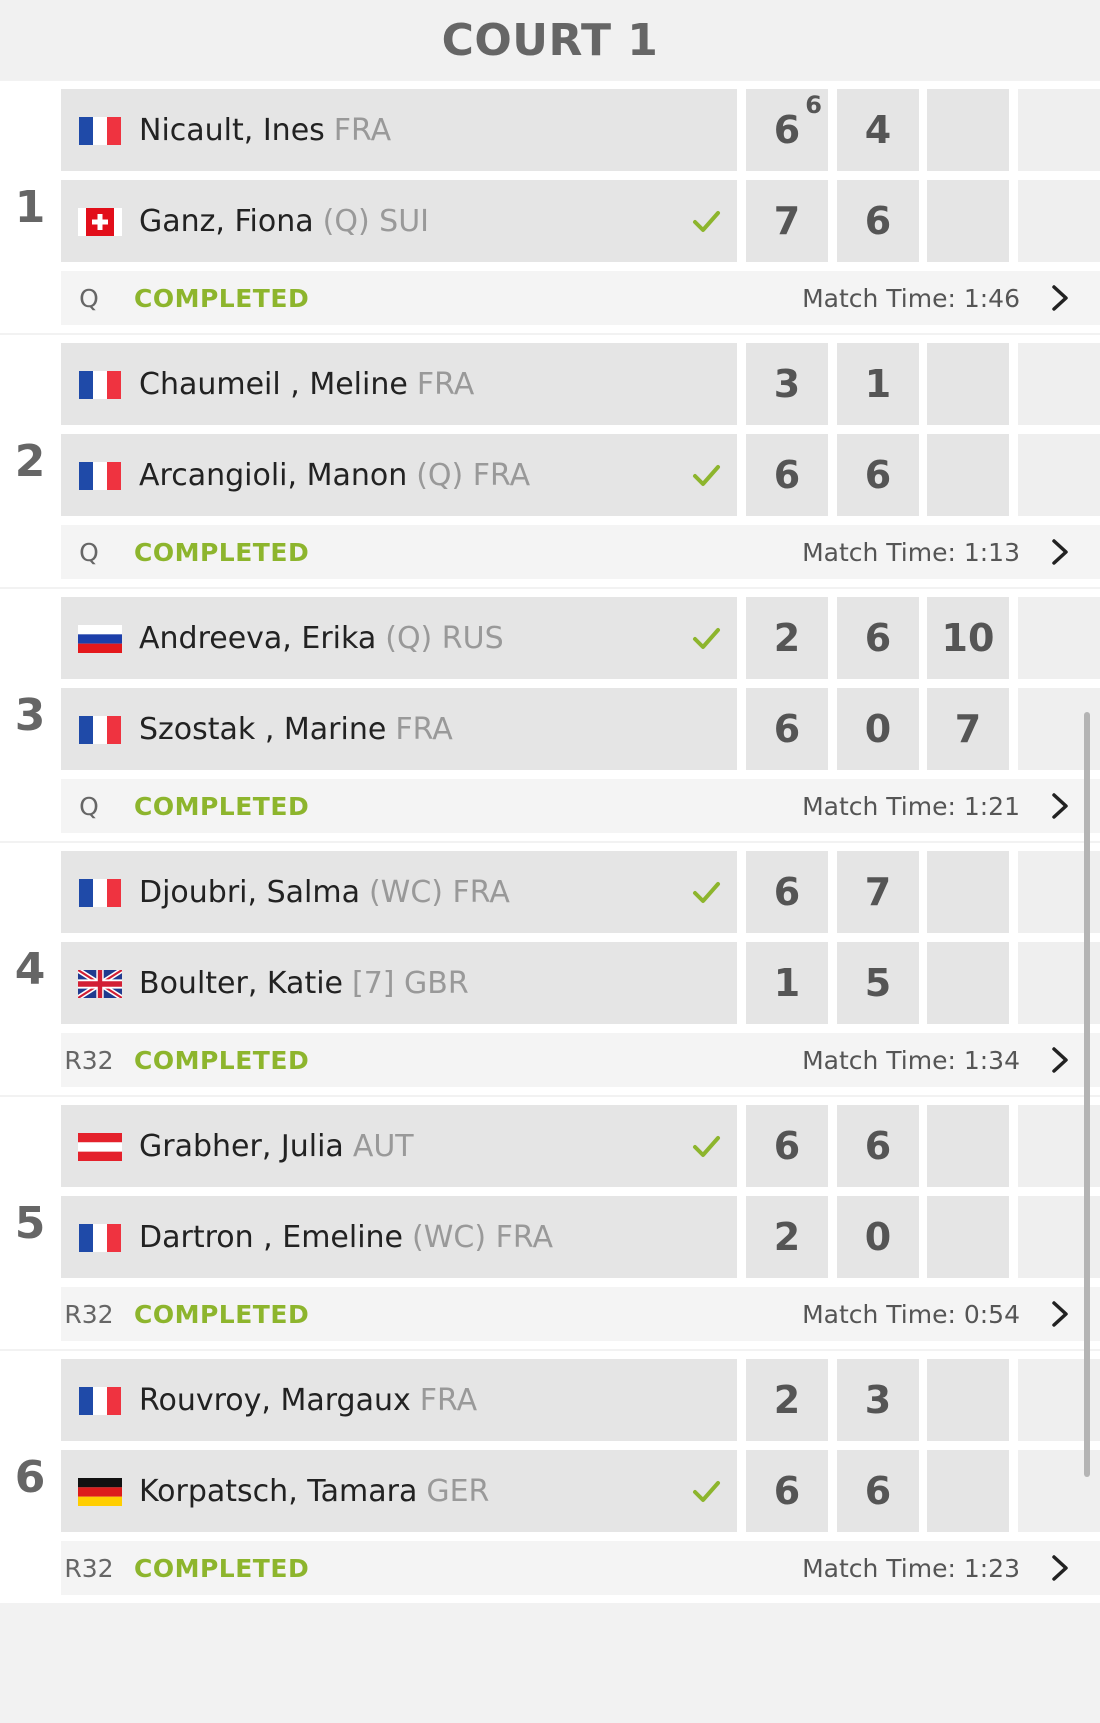 The width and height of the screenshot is (1100, 1723). Describe the element at coordinates (580, 806) in the screenshot. I see `match-status-row: Q COMPLETED Match Time: 1:21` at that location.